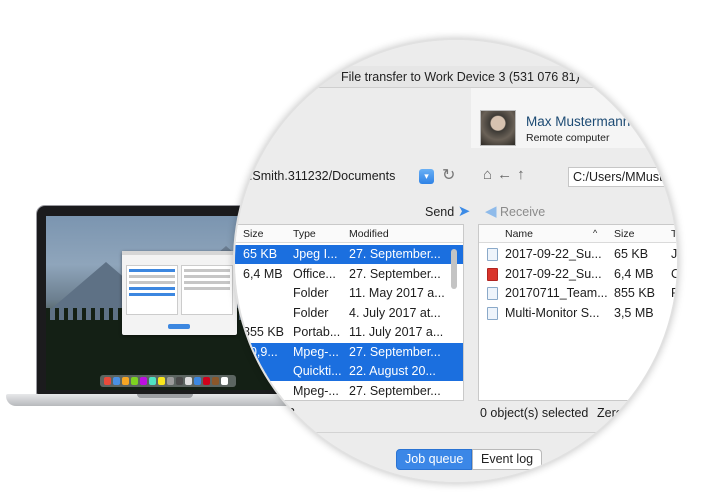 This screenshot has width=704, height=503. Describe the element at coordinates (675, 293) in the screenshot. I see `cell-type: Porta` at that location.